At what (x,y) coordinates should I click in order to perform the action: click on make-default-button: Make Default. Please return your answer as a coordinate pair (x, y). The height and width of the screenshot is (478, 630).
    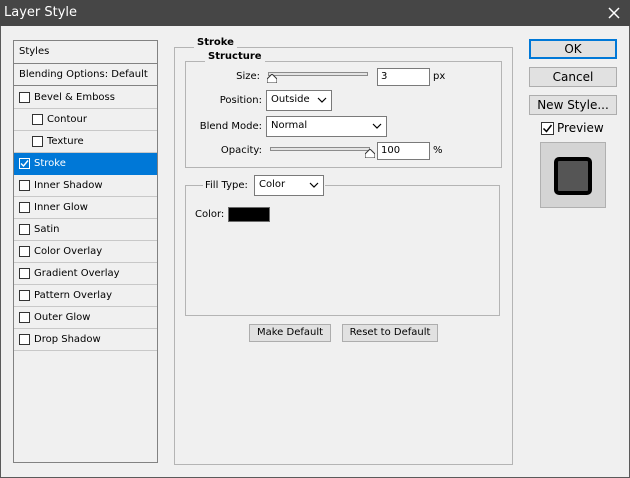
    Looking at the image, I should click on (290, 333).